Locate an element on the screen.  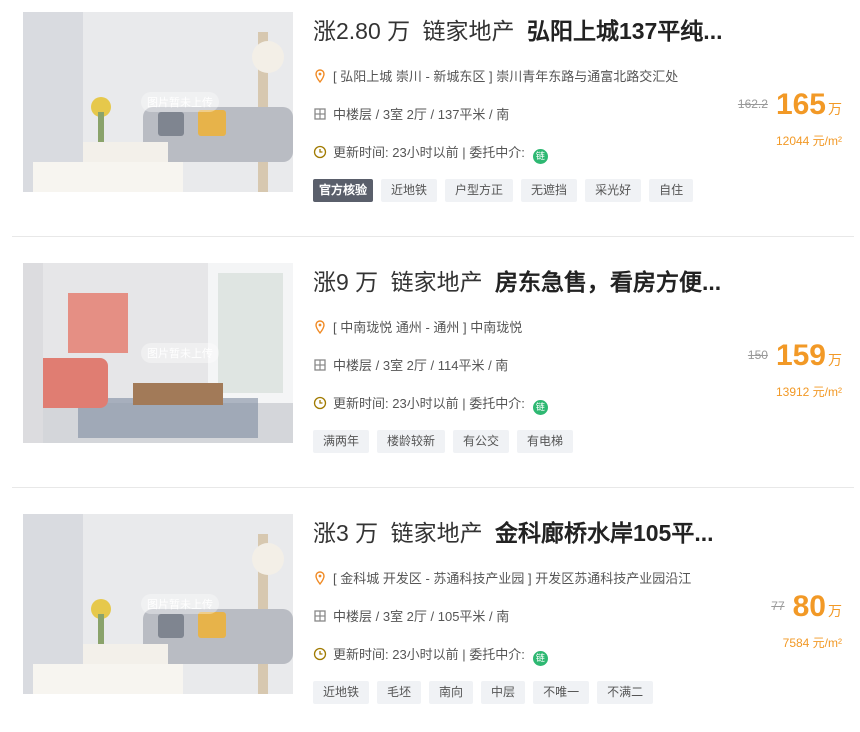
location-text: [ 弘阳上城 崇川 - 新城东区 ] 崇川青年东路与通富北路交汇处 is located at coordinates (505, 76).